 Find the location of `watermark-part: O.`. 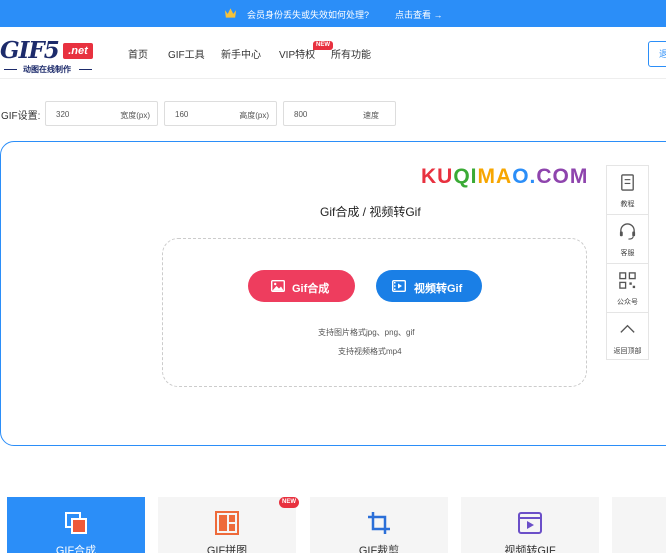

watermark-part: O. is located at coordinates (524, 176).